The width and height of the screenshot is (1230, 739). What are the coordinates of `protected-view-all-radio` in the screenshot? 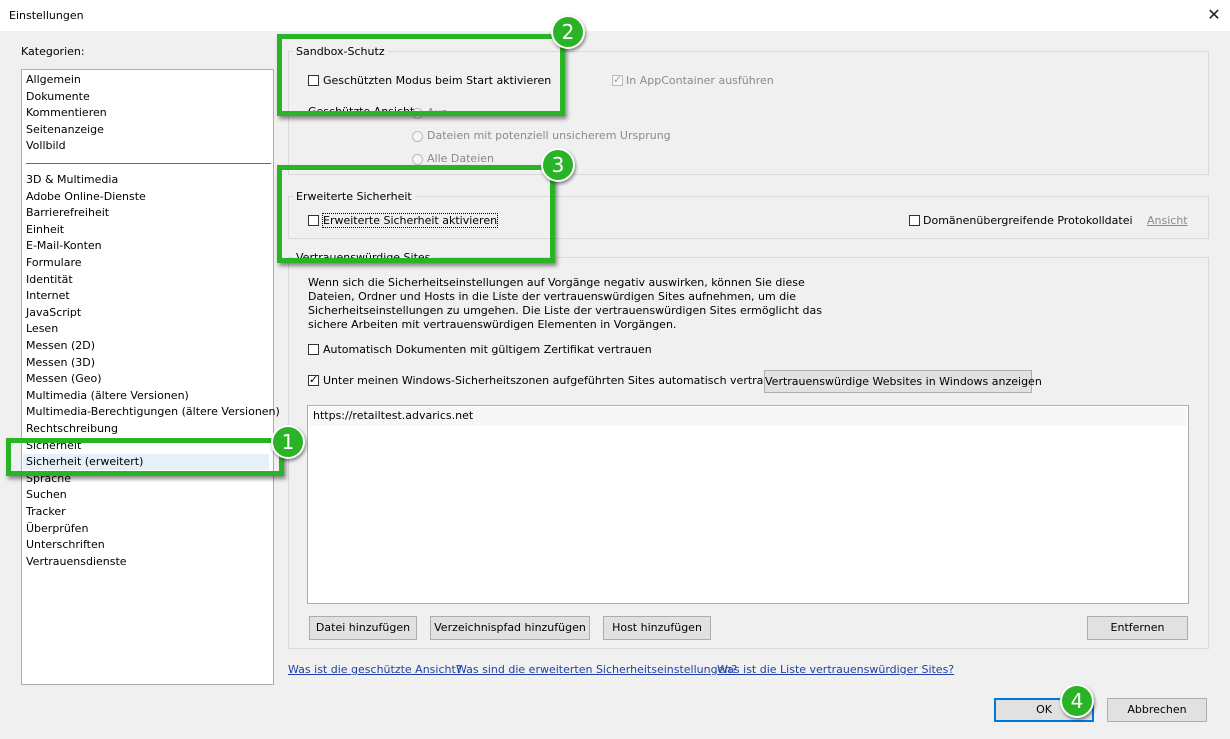 It's located at (417, 159).